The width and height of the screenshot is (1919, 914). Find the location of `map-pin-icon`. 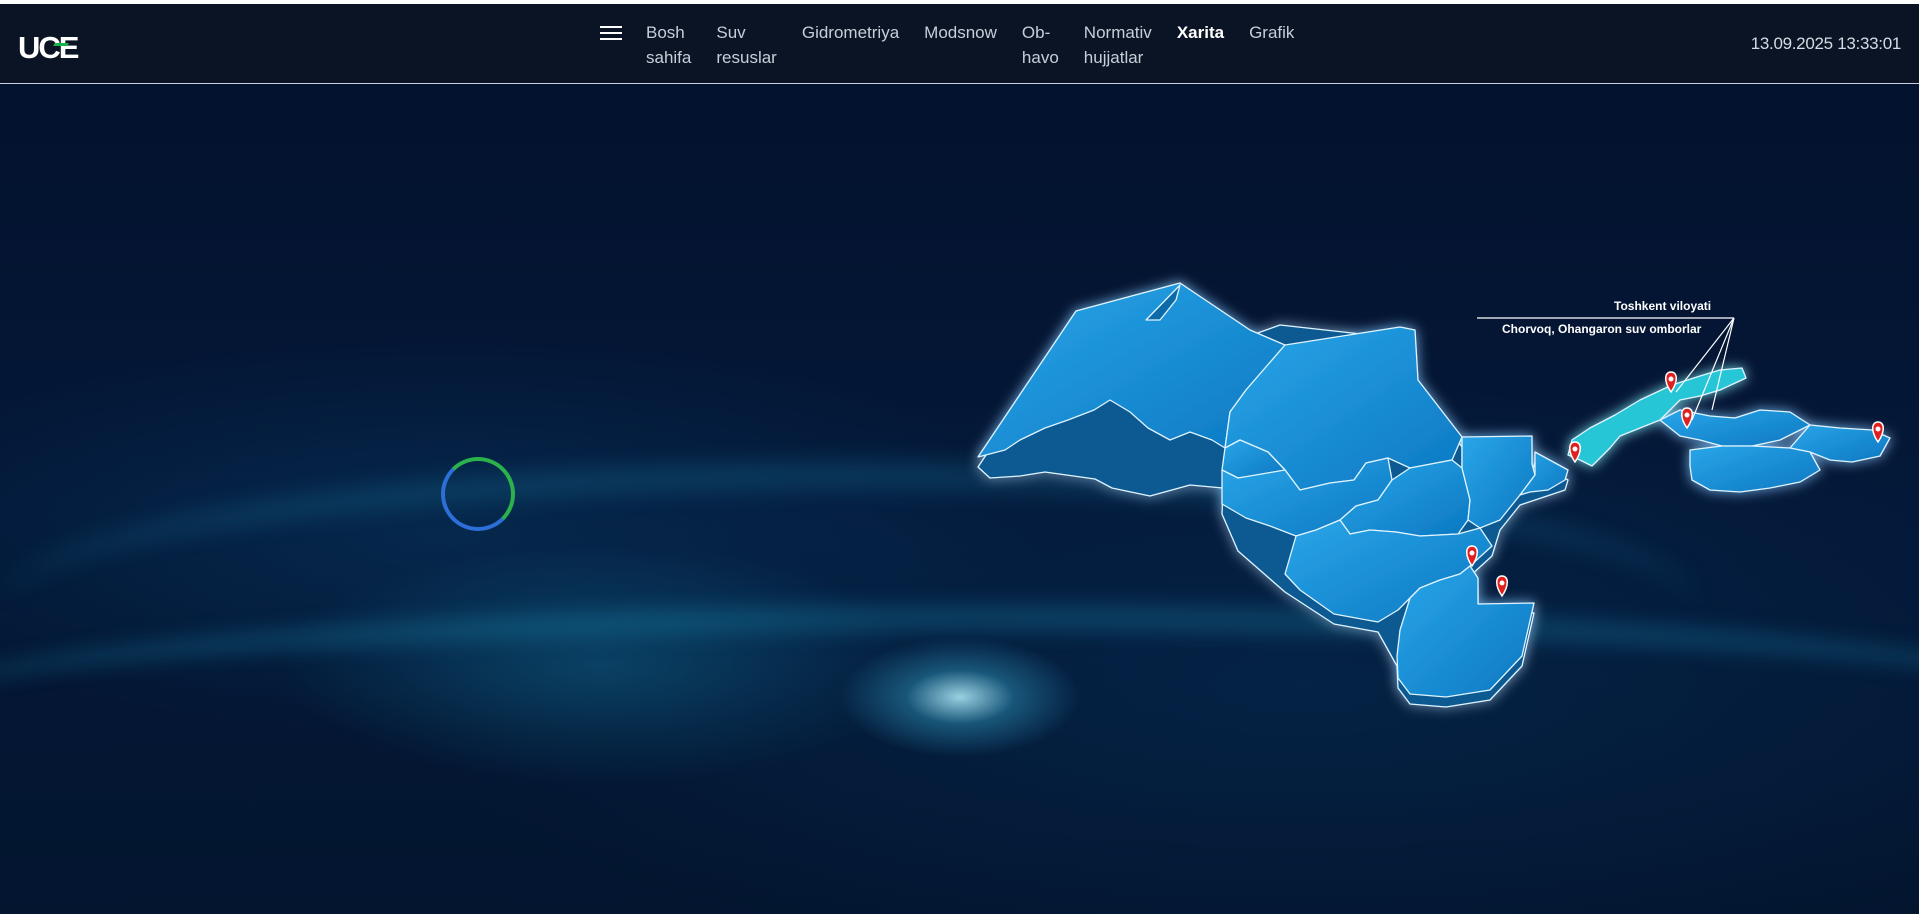

map-pin-icon is located at coordinates (1502, 586).